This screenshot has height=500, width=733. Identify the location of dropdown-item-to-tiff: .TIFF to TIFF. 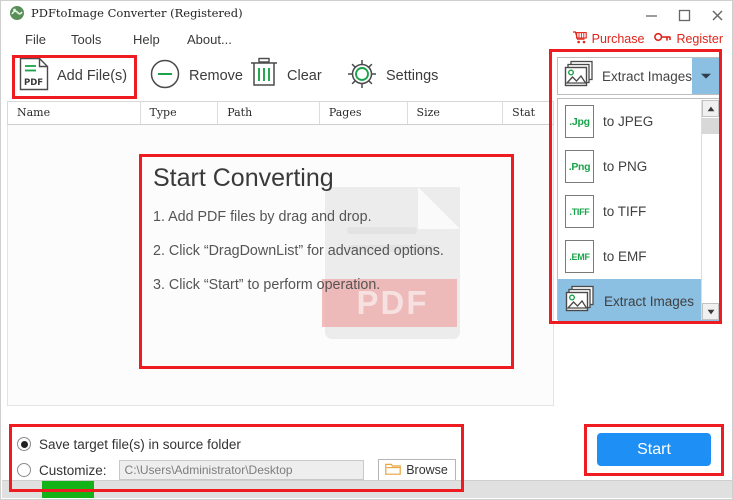
(639, 211).